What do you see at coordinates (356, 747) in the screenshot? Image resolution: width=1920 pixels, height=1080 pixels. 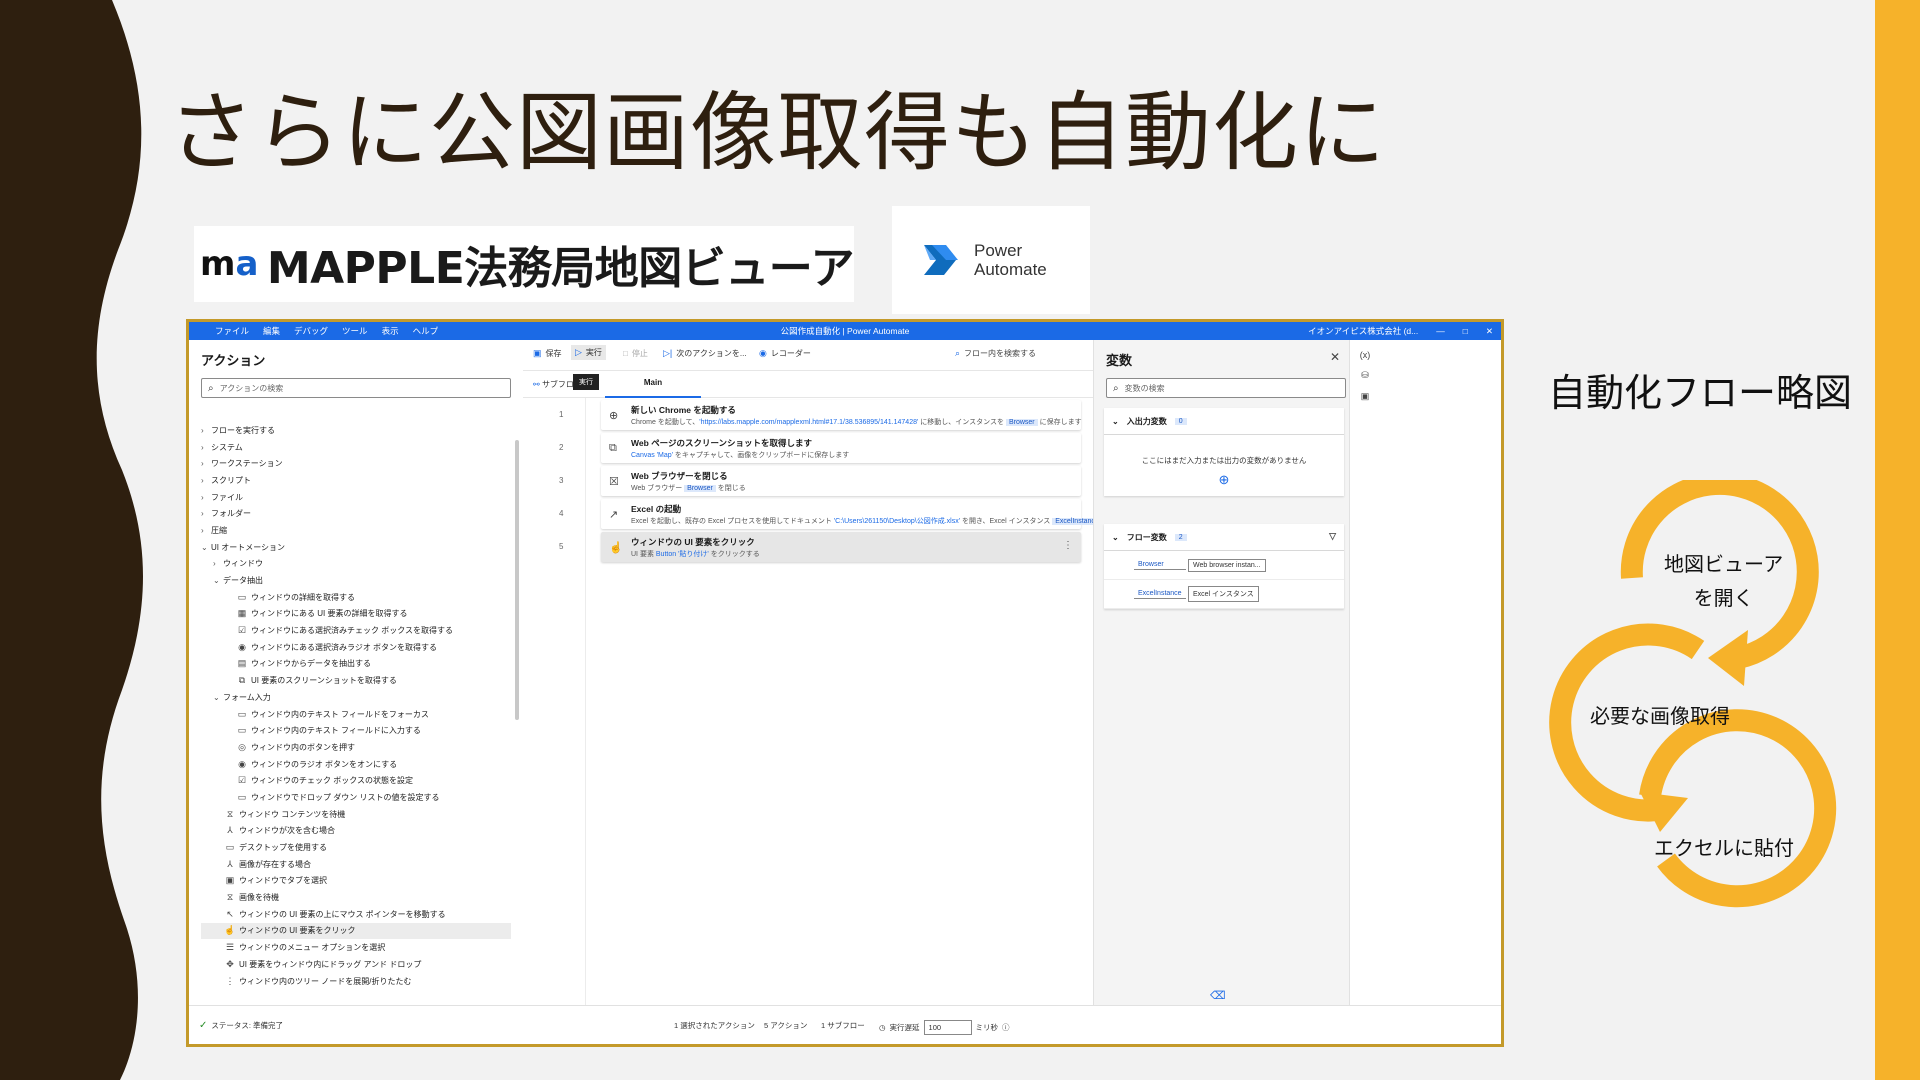 I see `action-tree-item: ◎ ウィンドウ内のボタンを押す` at bounding box center [356, 747].